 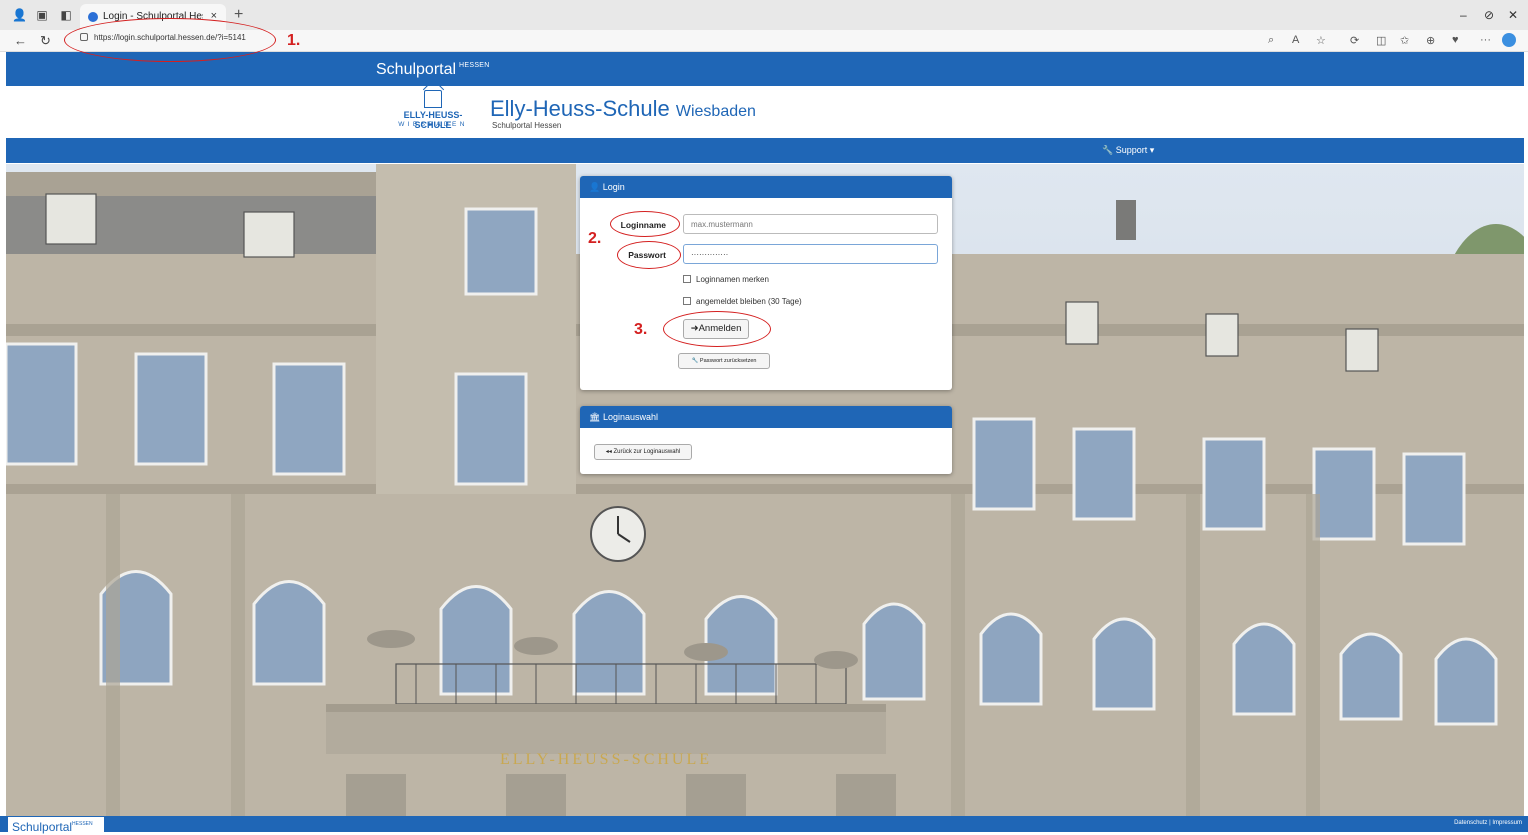 What do you see at coordinates (56, 825) in the screenshot?
I see `footer-brand: SchulportalHESSEN` at bounding box center [56, 825].